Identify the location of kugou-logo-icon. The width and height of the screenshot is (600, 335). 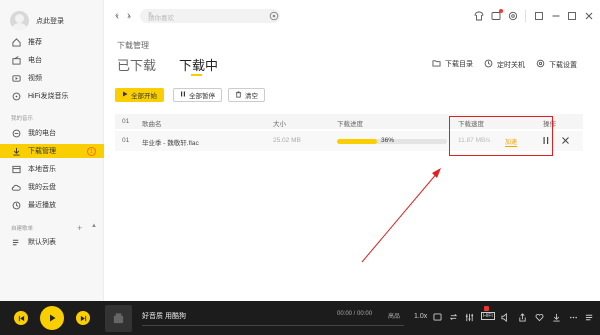
(118, 318).